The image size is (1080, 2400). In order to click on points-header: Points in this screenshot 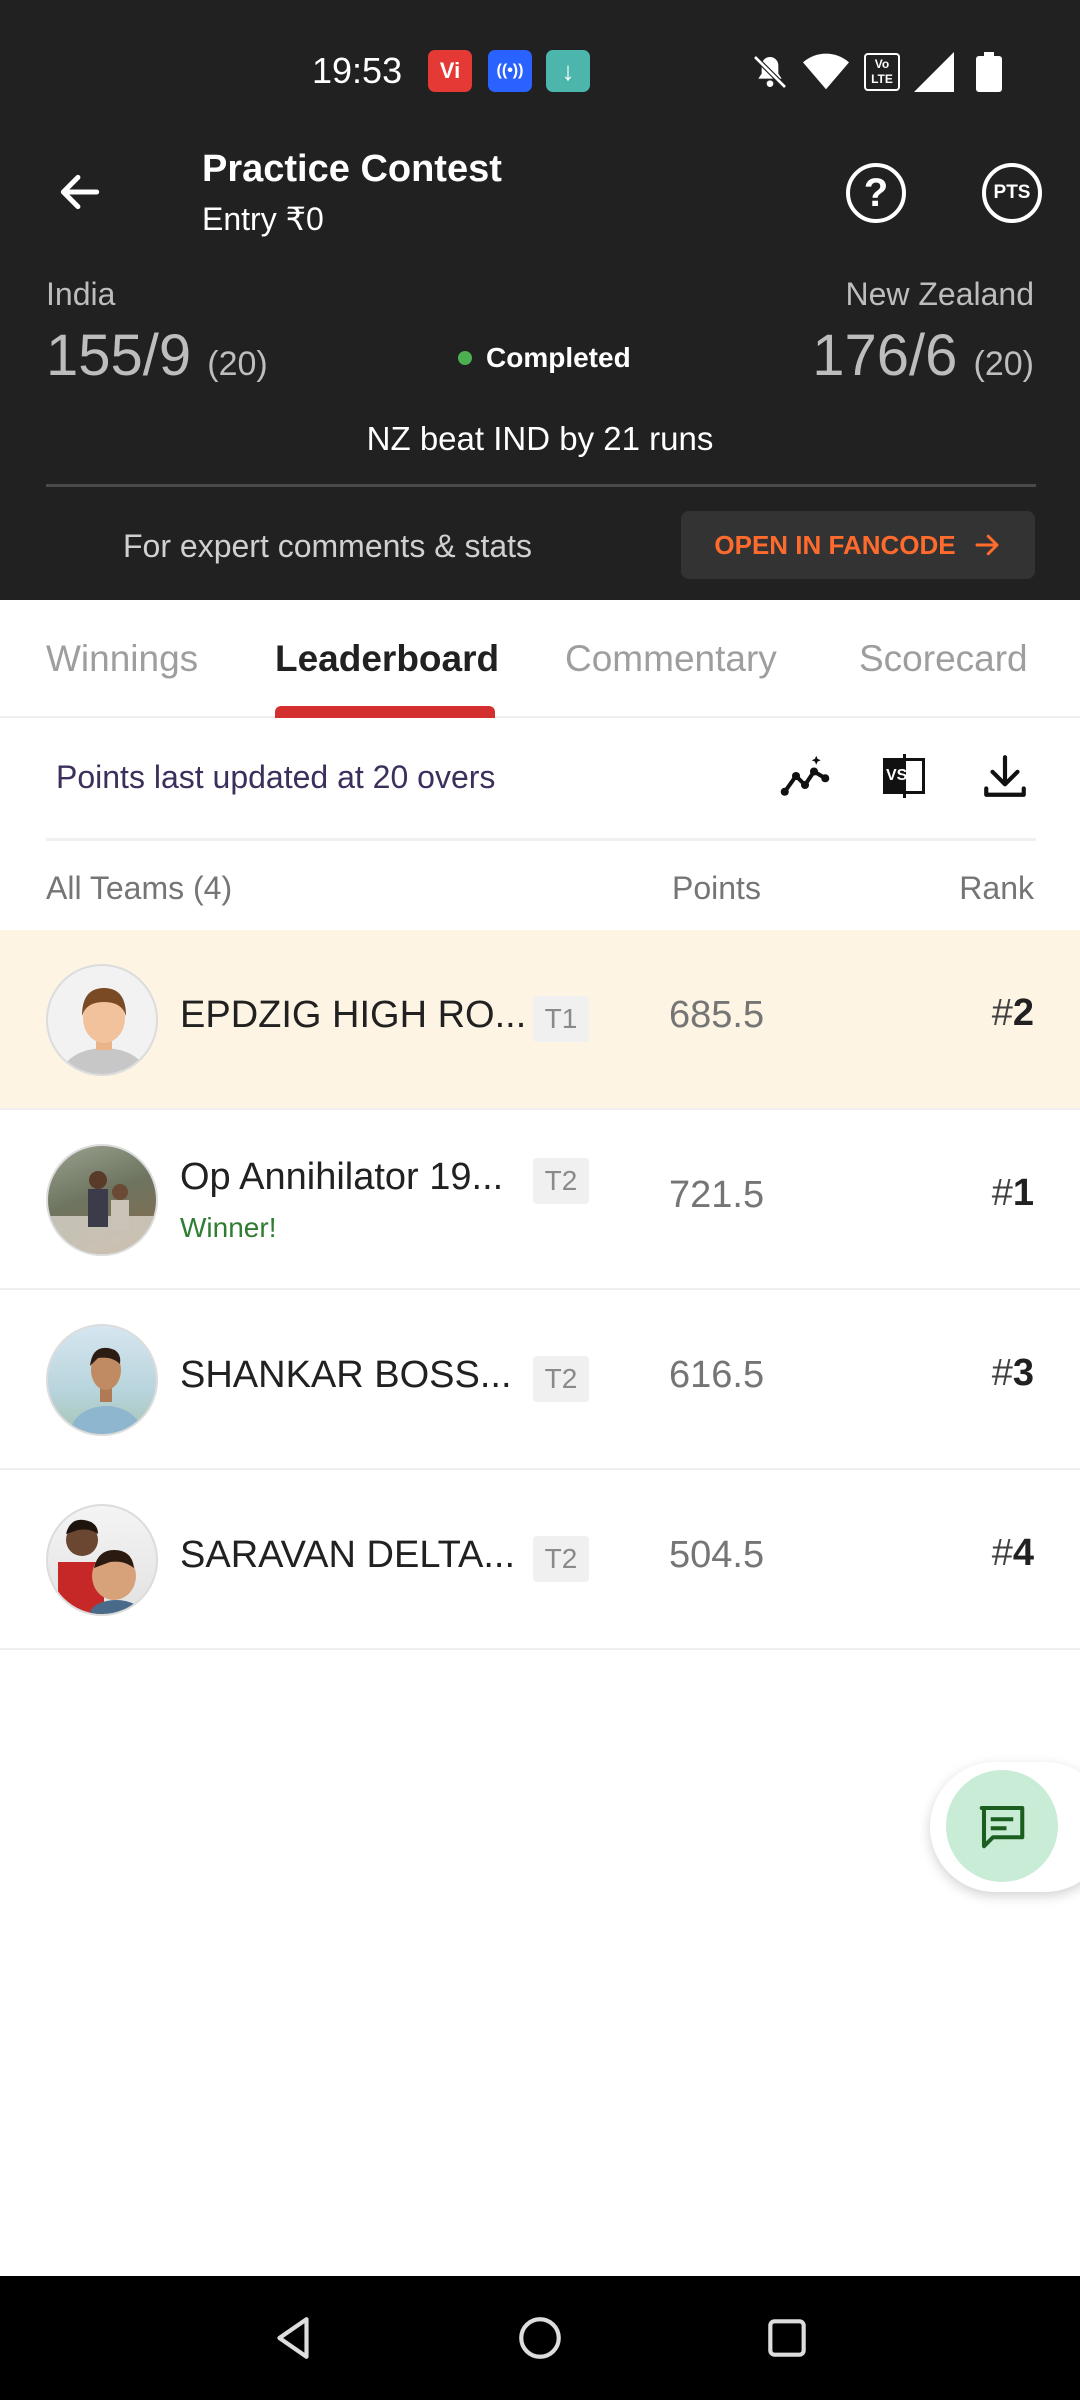, I will do `click(716, 888)`.